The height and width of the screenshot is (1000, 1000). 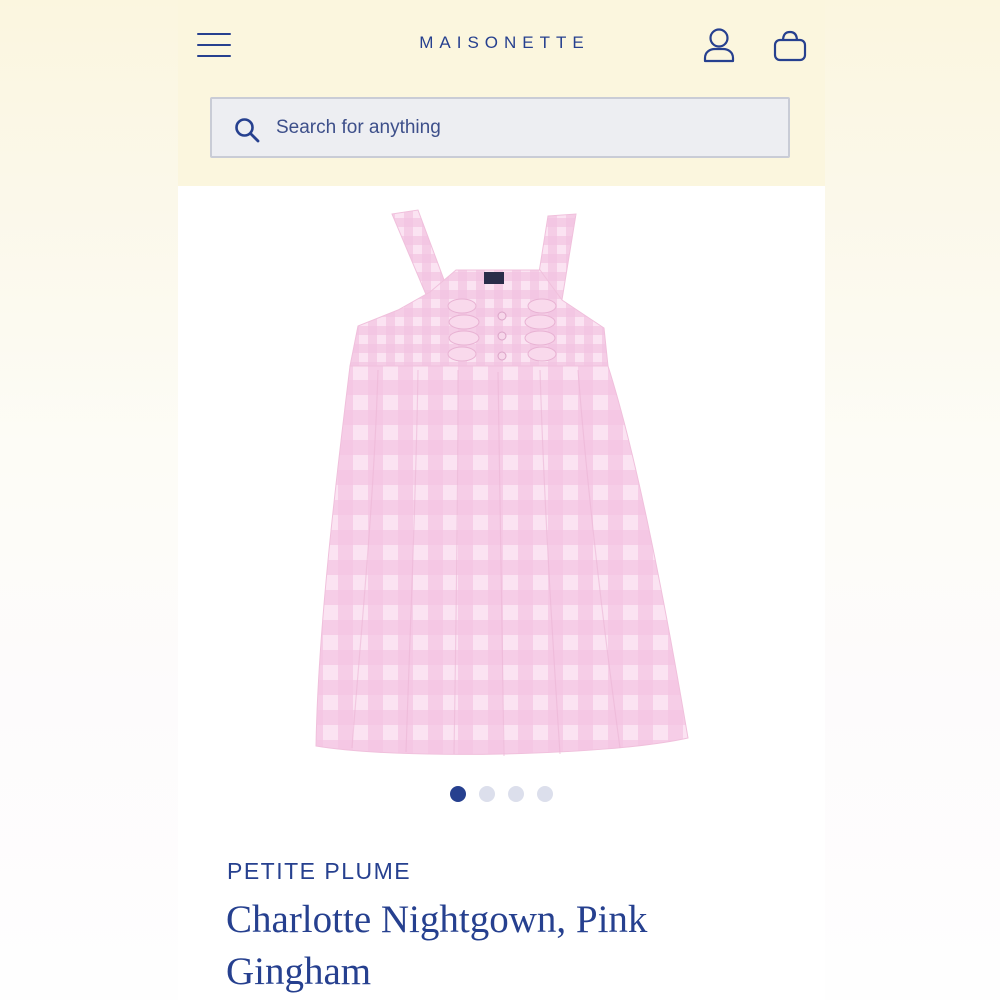 I want to click on search-icon, so click(x=247, y=130).